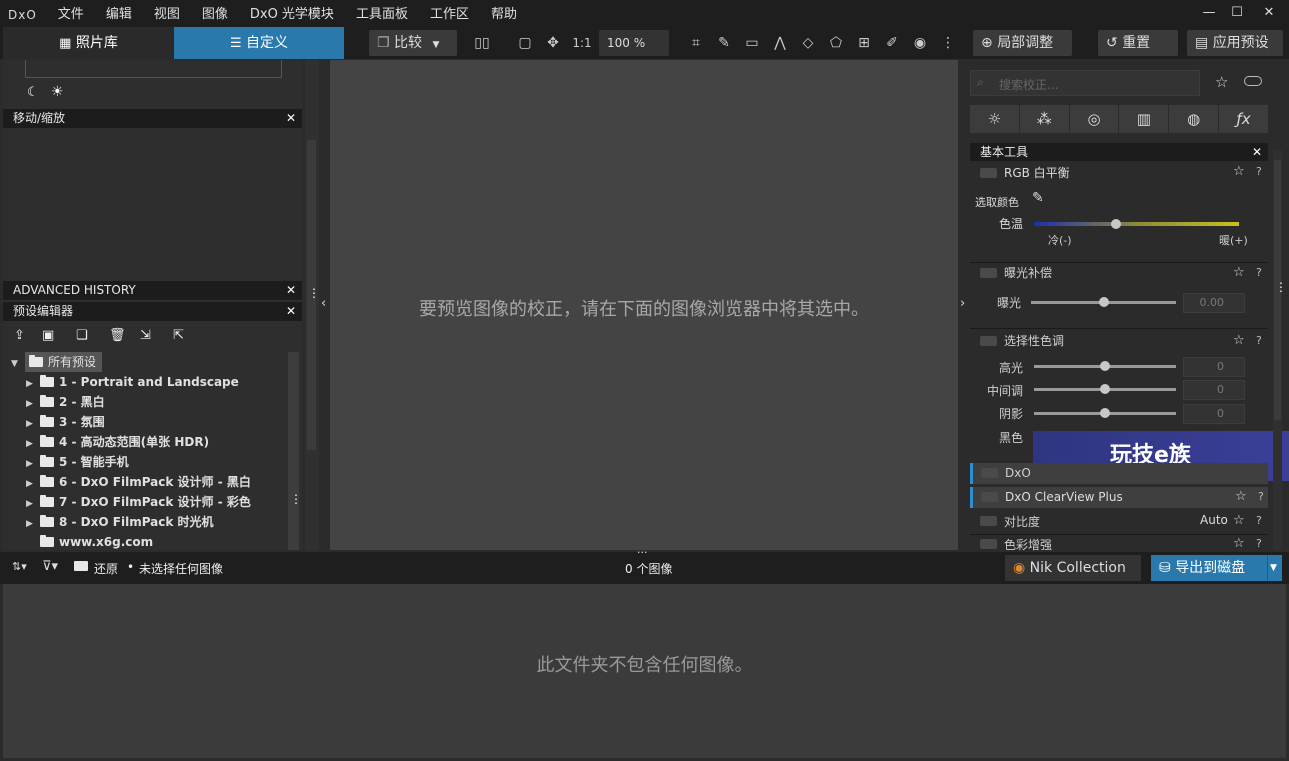  I want to click on apply-preset-button: ▤ 应用预设, so click(1235, 43).